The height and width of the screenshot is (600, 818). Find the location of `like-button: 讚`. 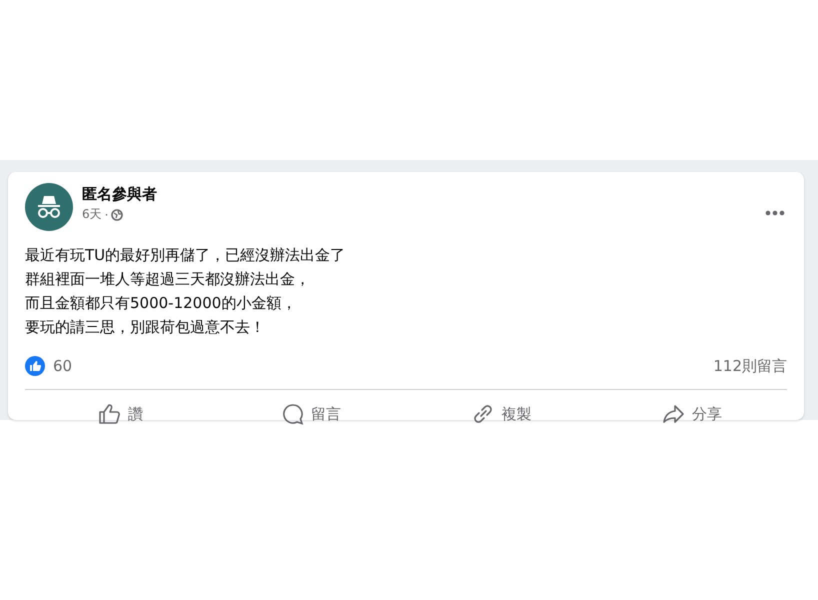

like-button: 讚 is located at coordinates (120, 414).